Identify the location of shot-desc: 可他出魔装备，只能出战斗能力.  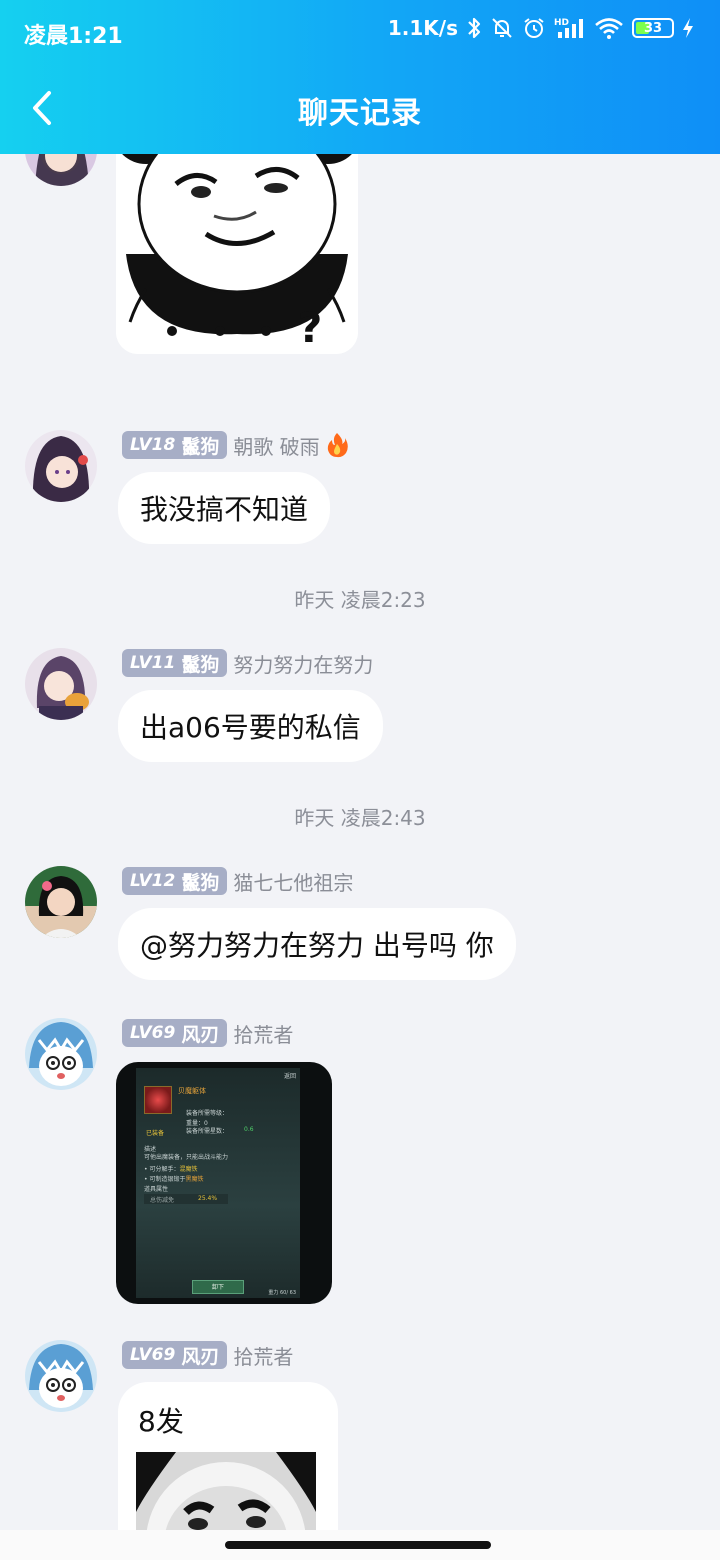
(186, 1157).